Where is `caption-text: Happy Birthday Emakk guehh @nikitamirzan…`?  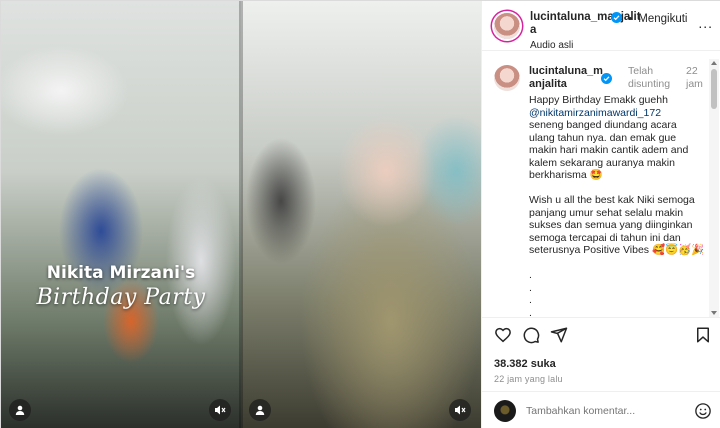 caption-text: Happy Birthday Emakk guehh @nikitamirzan… is located at coordinates (617, 205).